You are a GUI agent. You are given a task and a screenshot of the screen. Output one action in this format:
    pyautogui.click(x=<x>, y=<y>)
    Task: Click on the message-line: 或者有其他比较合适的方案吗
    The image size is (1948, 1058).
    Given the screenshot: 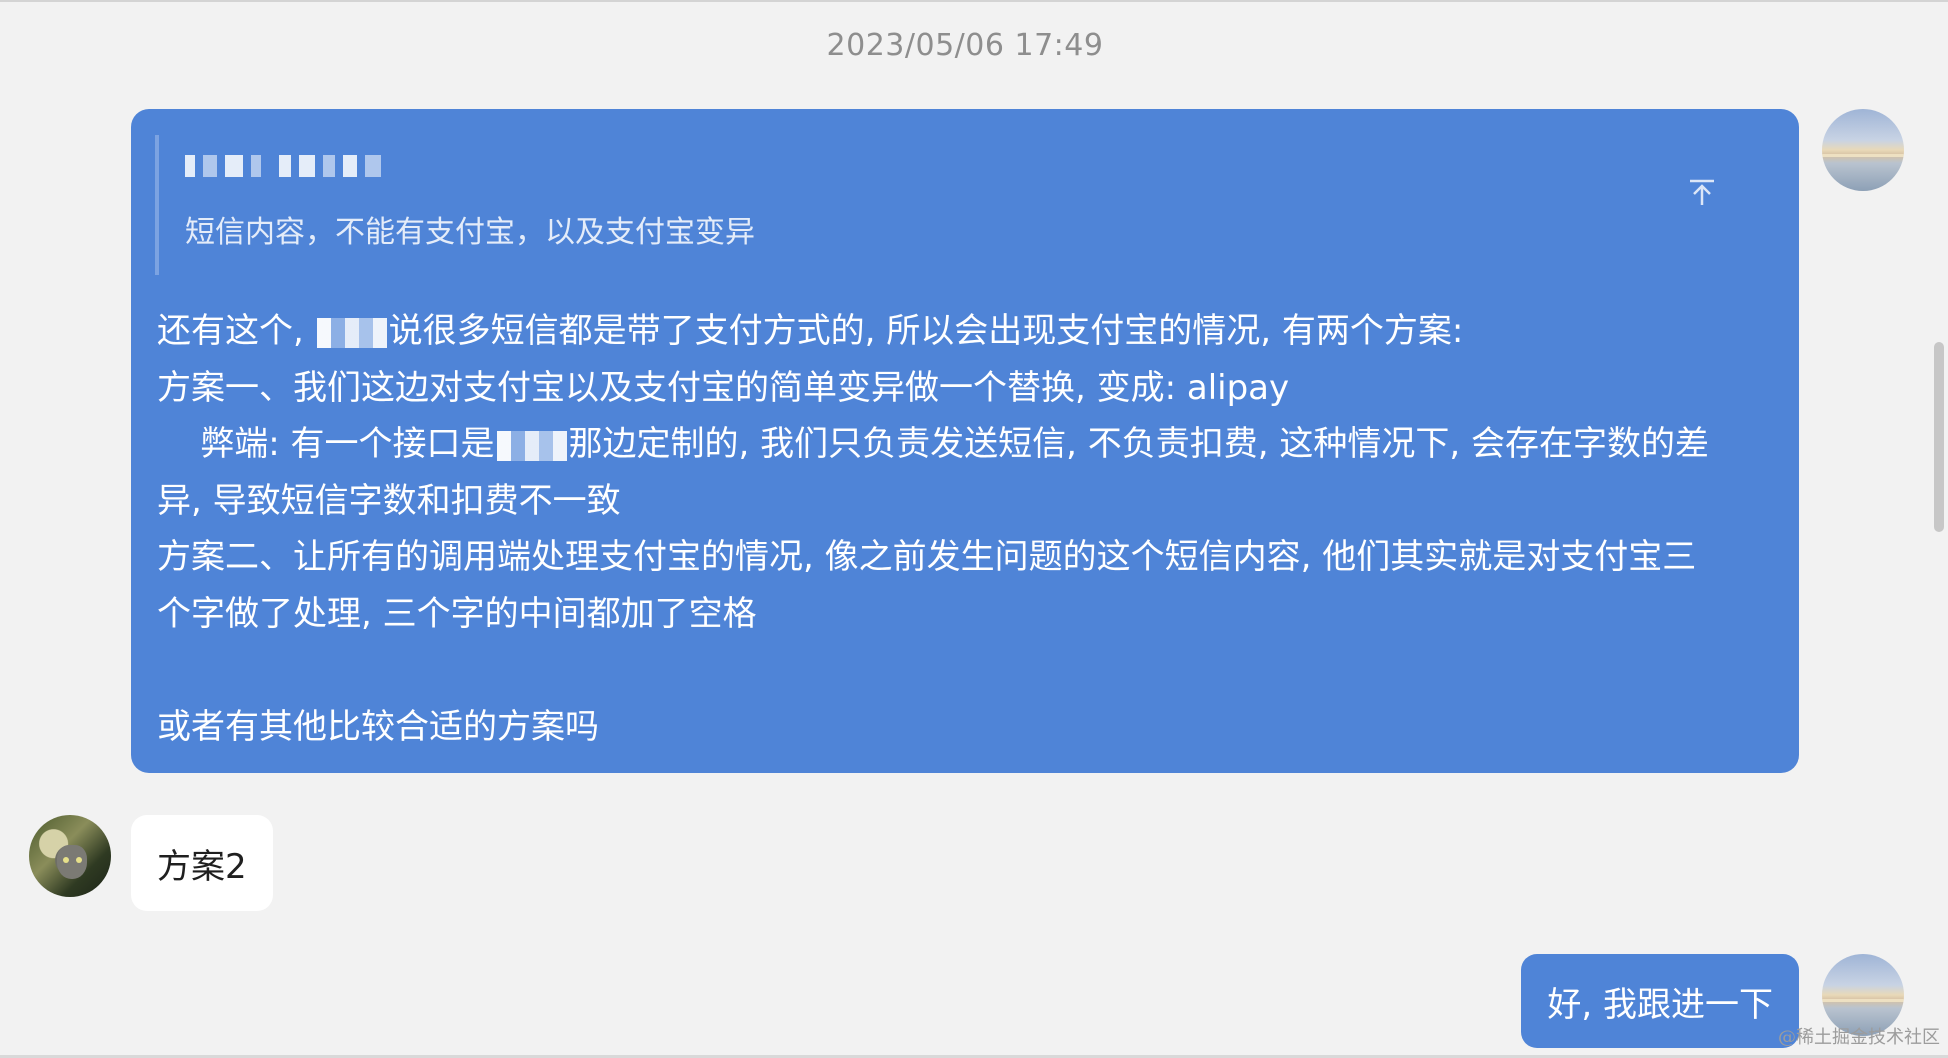 What is the action you would take?
    pyautogui.click(x=378, y=726)
    